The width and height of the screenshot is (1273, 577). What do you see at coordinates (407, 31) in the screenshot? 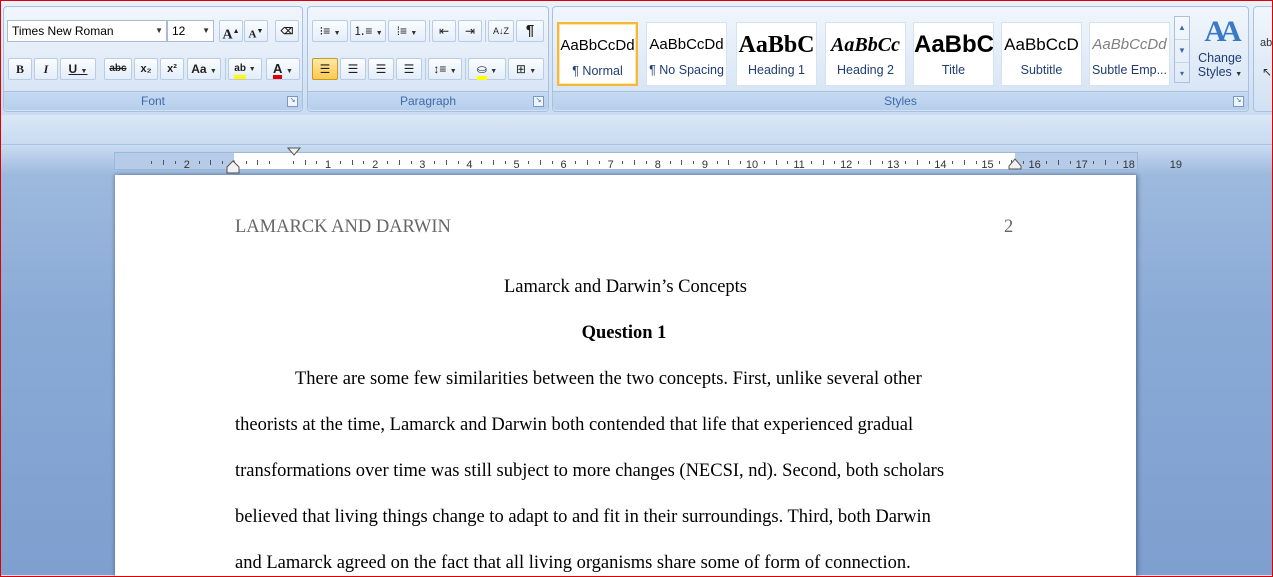
I see `multilevel-list-button: ⁞≡ ▼` at bounding box center [407, 31].